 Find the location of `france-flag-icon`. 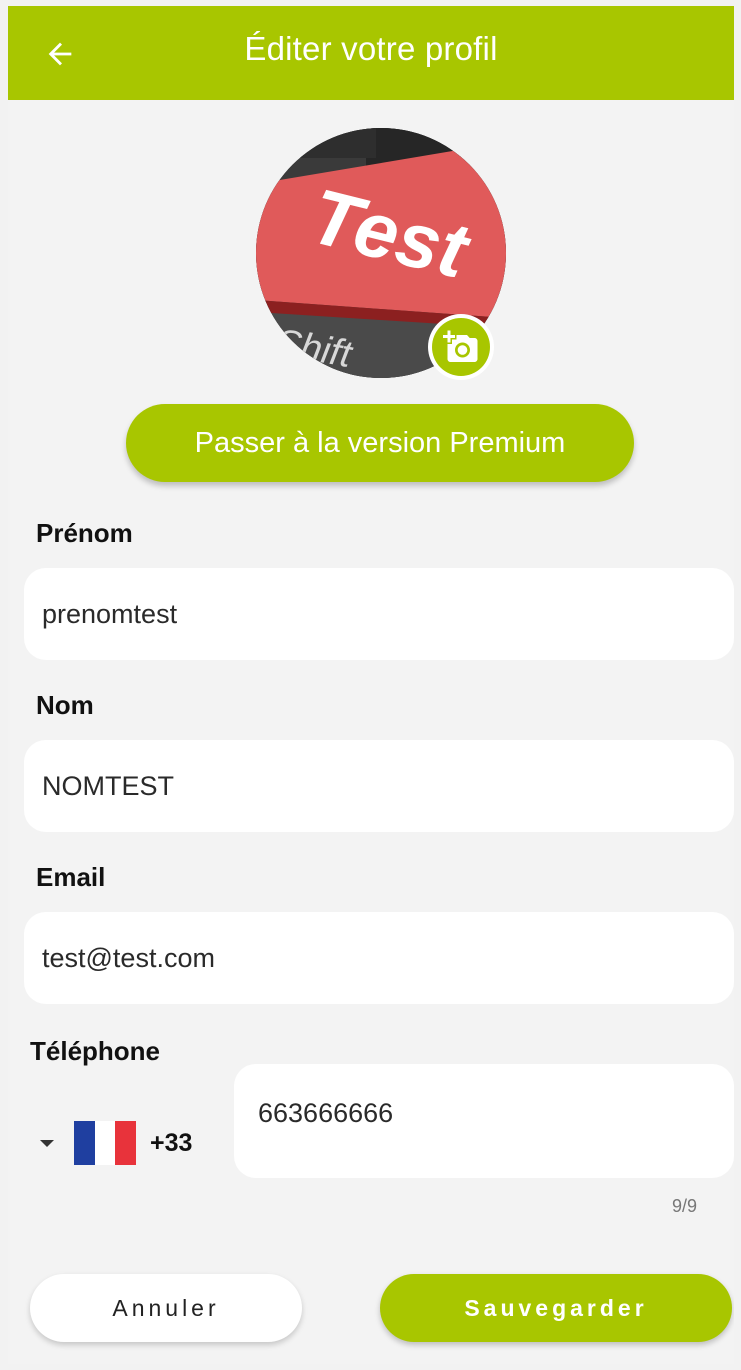

france-flag-icon is located at coordinates (105, 1143).